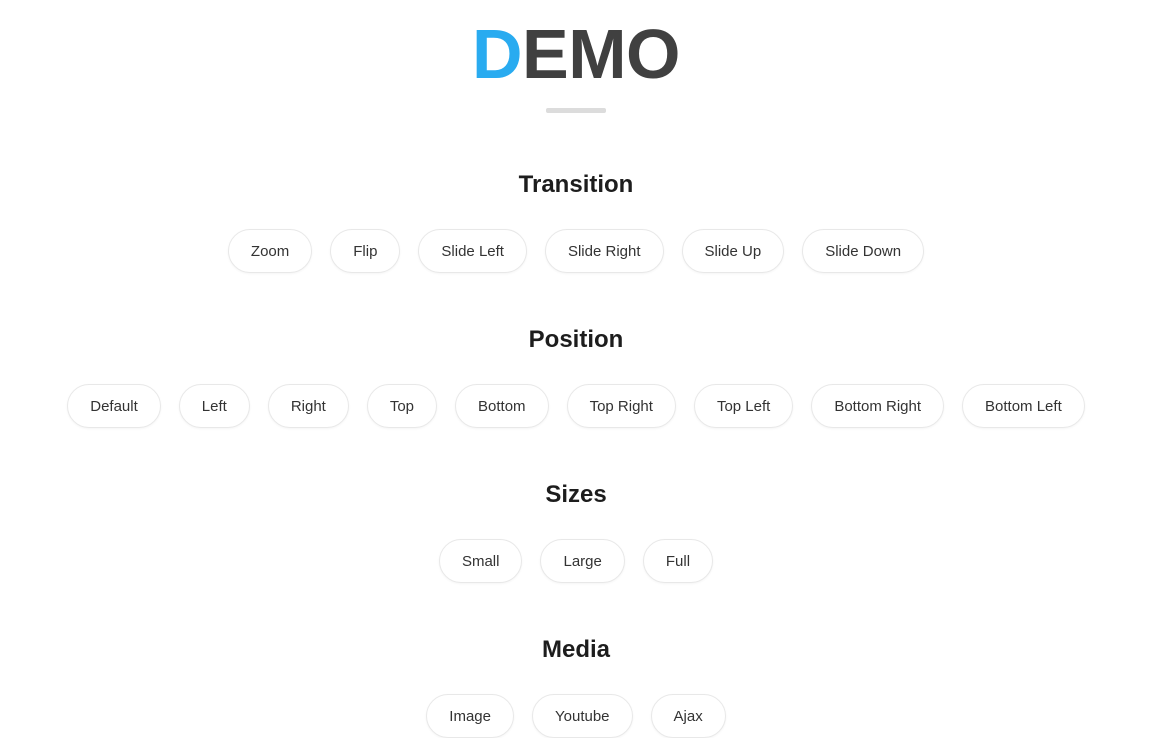 Image resolution: width=1152 pixels, height=738 pixels. What do you see at coordinates (582, 716) in the screenshot?
I see `media-button-youtube: Youtube` at bounding box center [582, 716].